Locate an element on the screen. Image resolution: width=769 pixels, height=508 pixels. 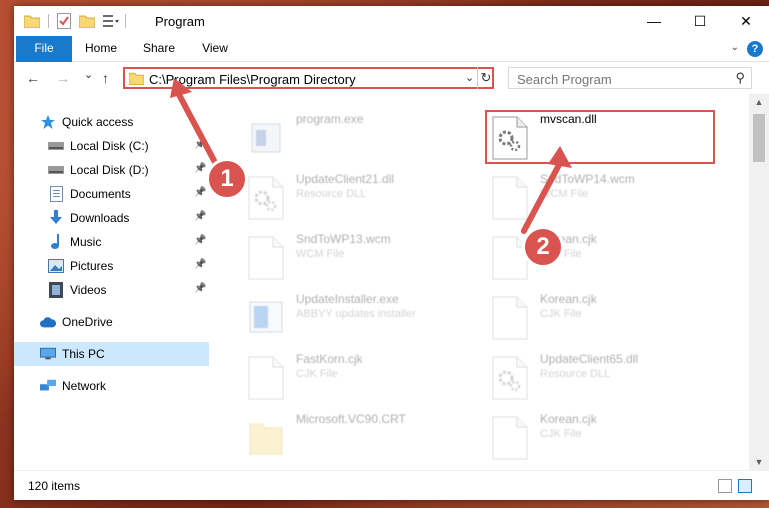
sidebar-item-label: Pictures is located at coordinates (92, 266).